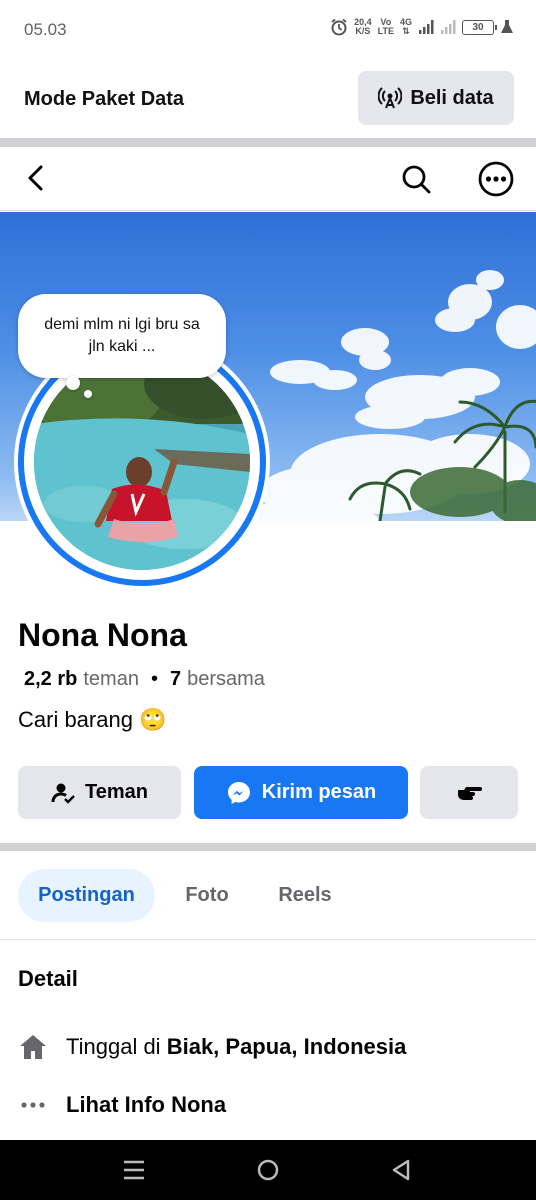 Image resolution: width=536 pixels, height=1200 pixels. Describe the element at coordinates (116, 792) in the screenshot. I see `friends-button-label: Teman` at that location.